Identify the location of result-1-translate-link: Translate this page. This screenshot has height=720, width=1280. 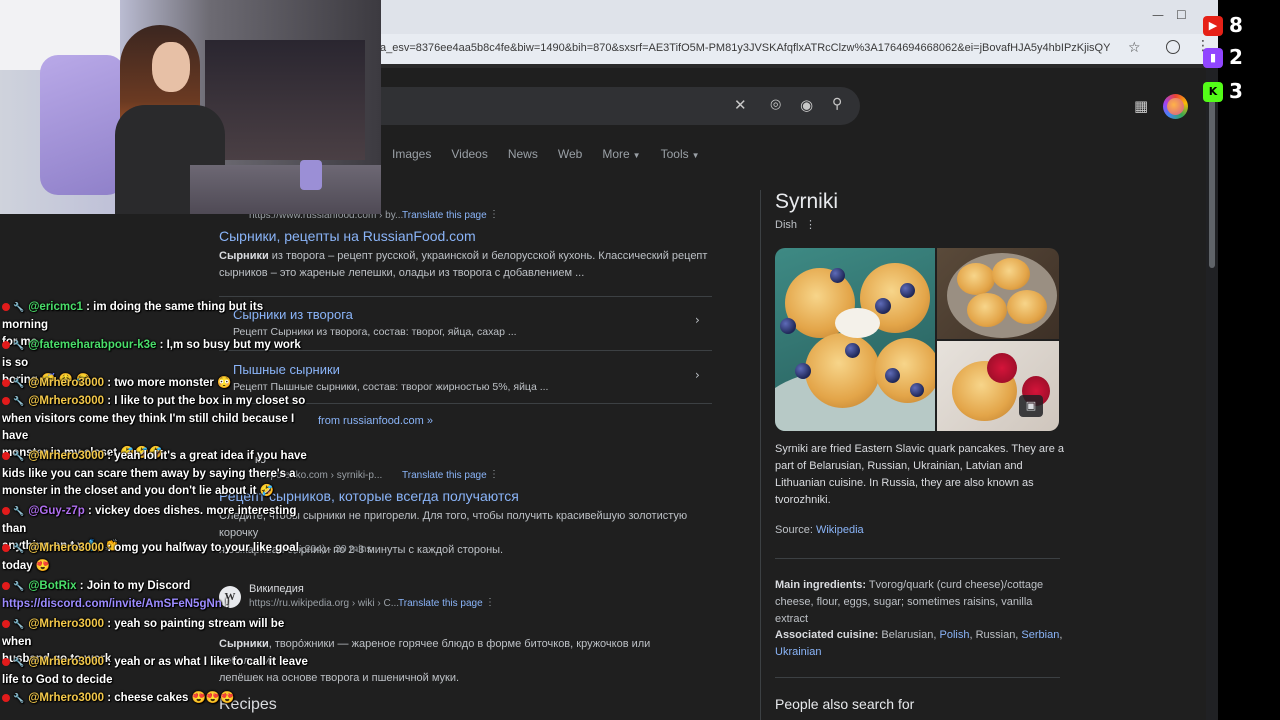
(444, 215).